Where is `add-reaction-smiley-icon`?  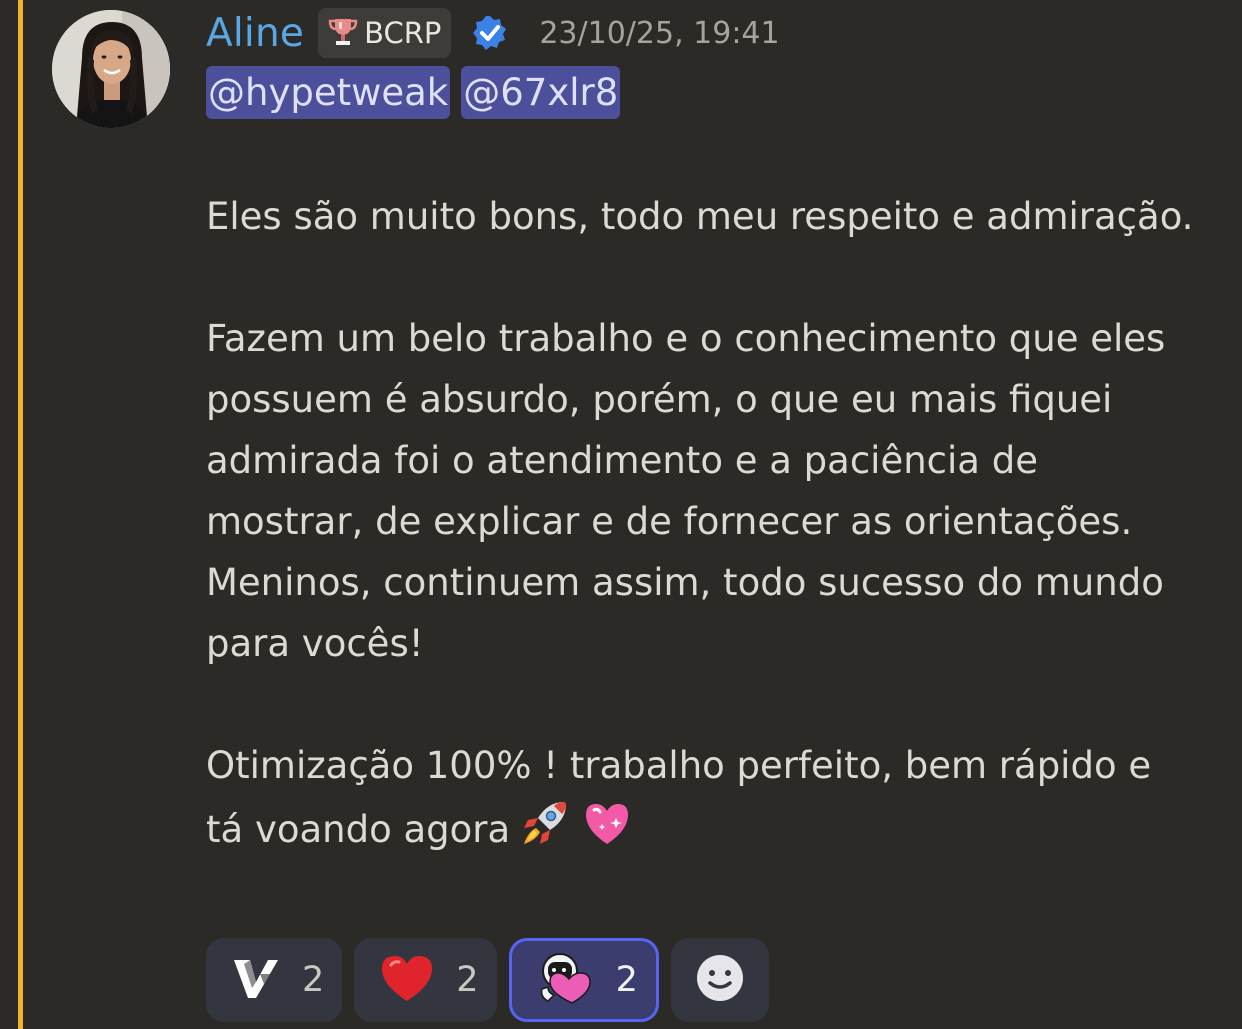 add-reaction-smiley-icon is located at coordinates (720, 980).